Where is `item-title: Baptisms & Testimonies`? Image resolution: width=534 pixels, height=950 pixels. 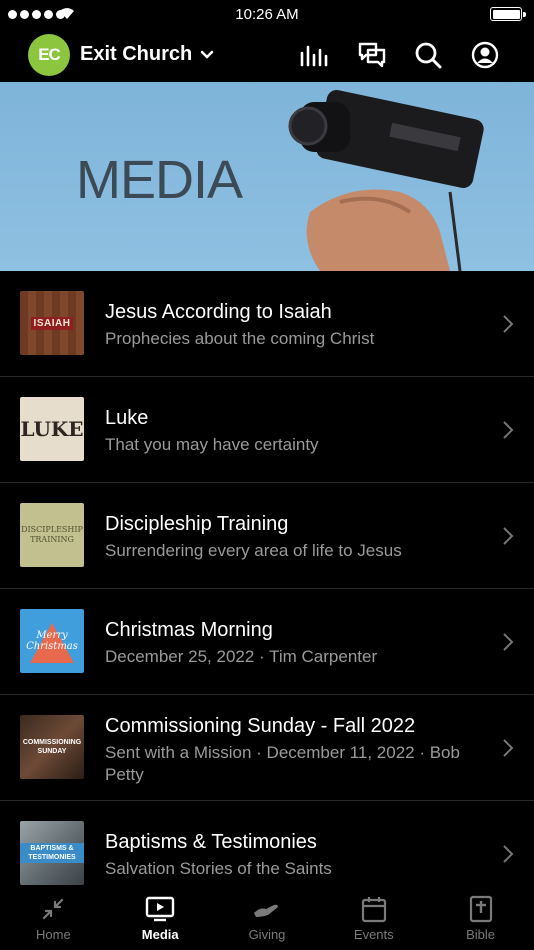
item-title: Baptisms & Testimonies is located at coordinates (211, 842).